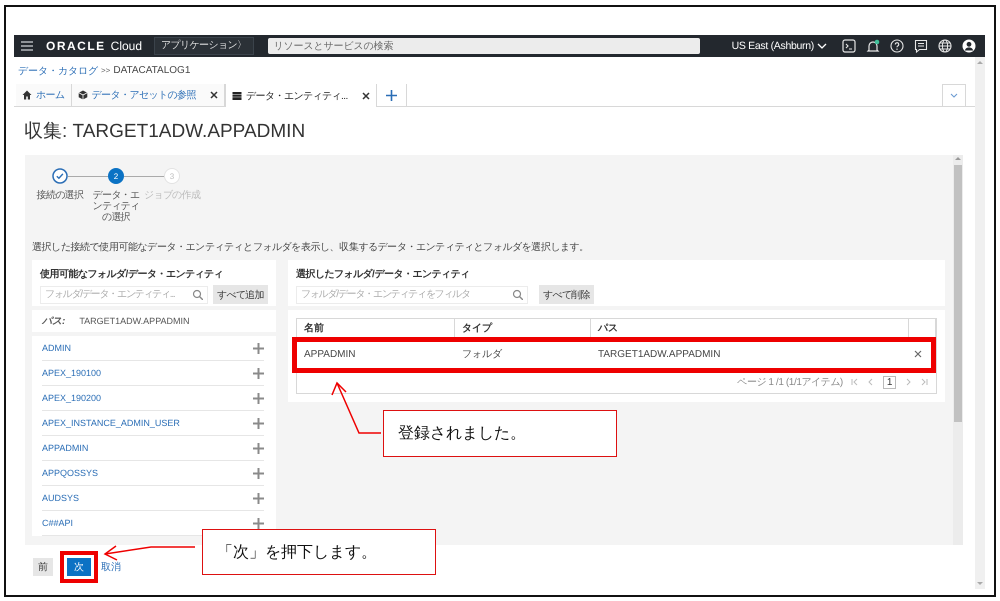  Describe the element at coordinates (523, 328) in the screenshot. I see `column-header: タイプ` at that location.